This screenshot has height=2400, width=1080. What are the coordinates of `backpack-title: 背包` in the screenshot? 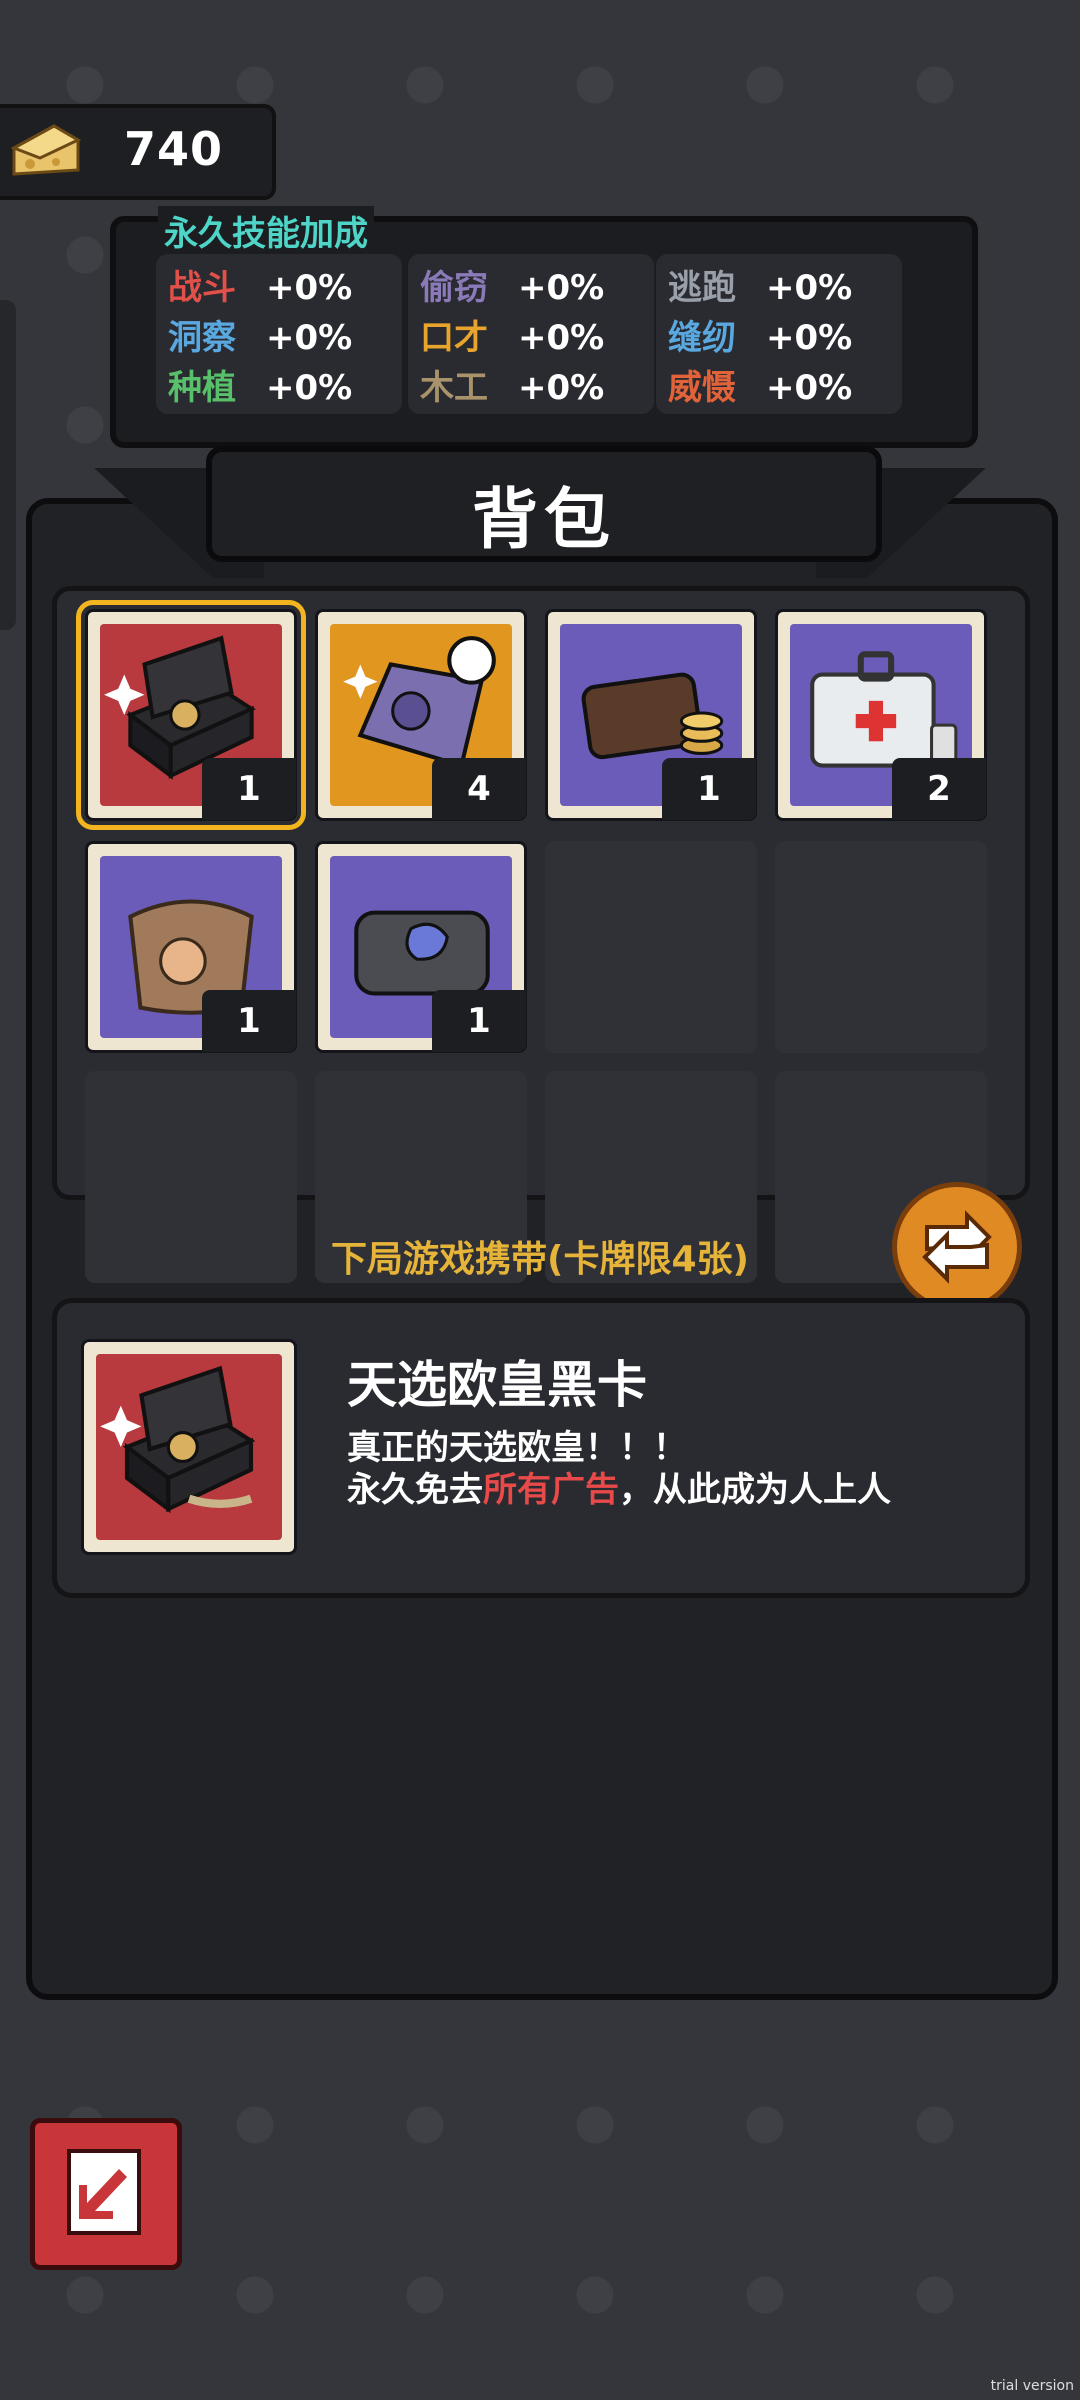 It's located at (544, 519).